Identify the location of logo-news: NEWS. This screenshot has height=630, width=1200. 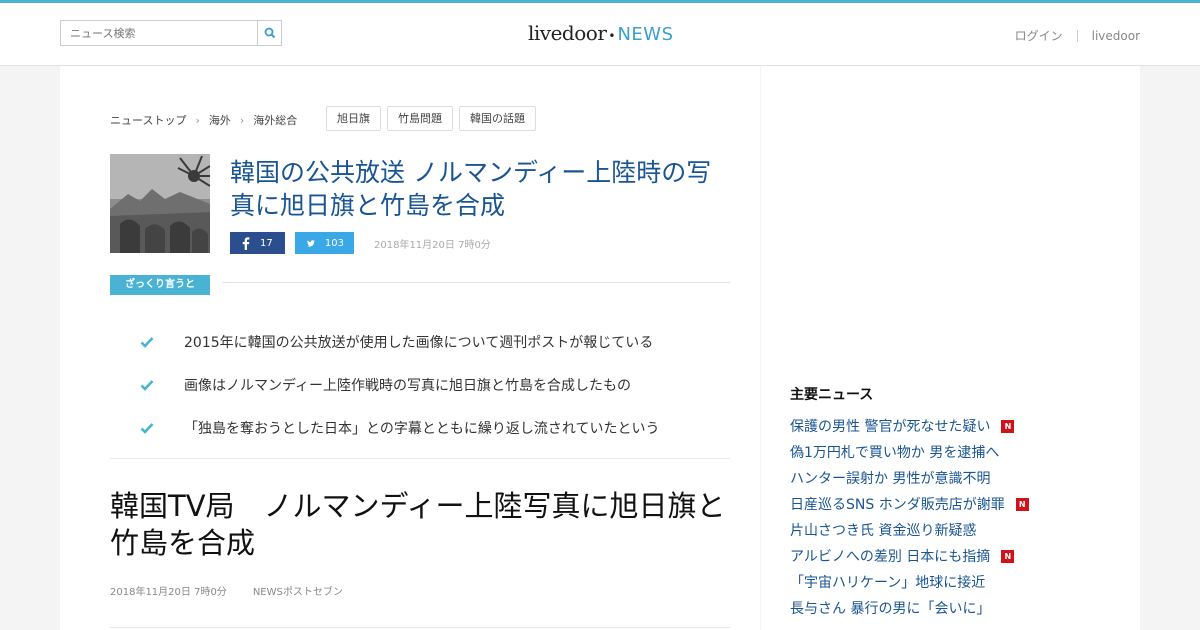
(645, 34).